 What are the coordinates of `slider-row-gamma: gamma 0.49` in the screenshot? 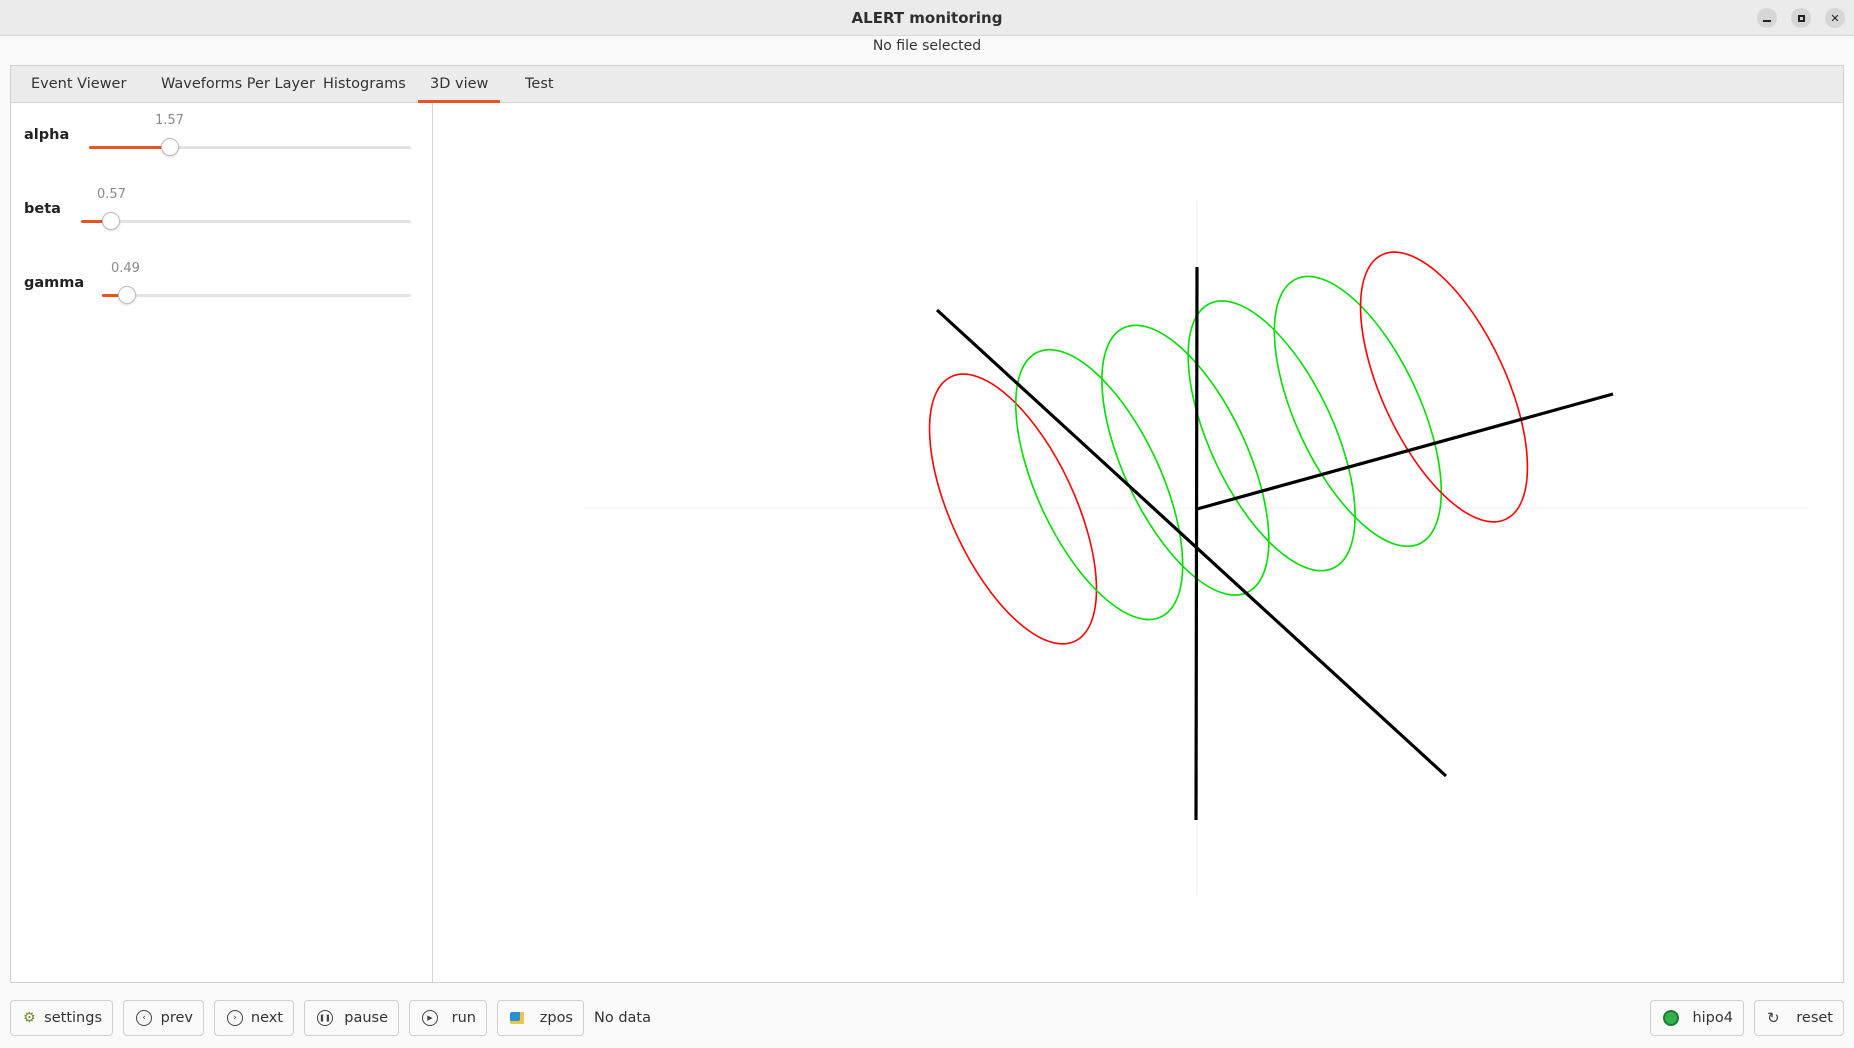 It's located at (222, 291).